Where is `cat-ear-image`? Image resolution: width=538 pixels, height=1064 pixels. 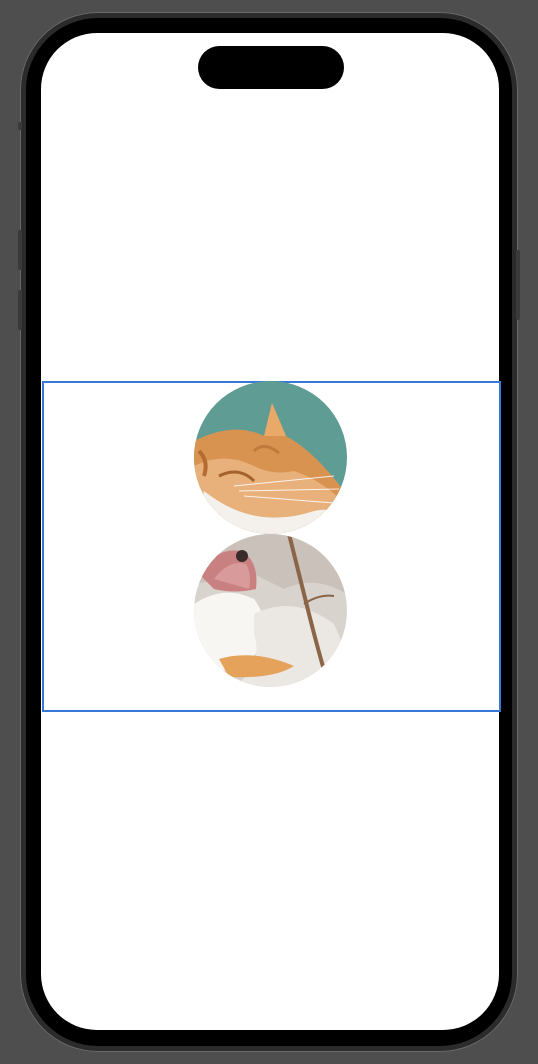 cat-ear-image is located at coordinates (270, 457).